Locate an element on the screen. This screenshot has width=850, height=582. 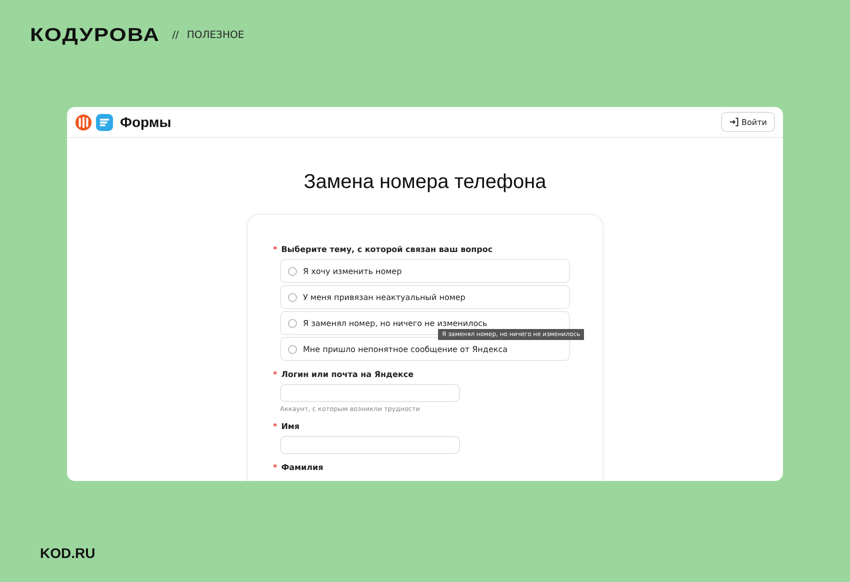
app-name: Формы is located at coordinates (146, 122).